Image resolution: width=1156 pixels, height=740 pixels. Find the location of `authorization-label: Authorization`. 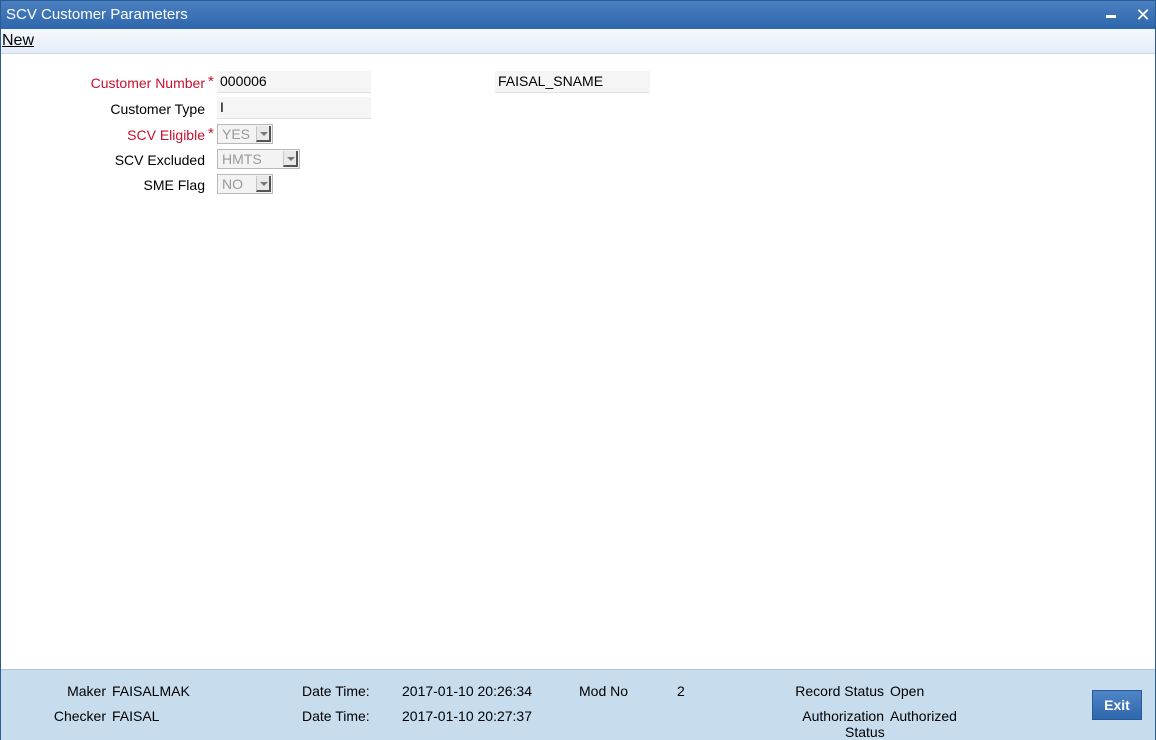

authorization-label: Authorization is located at coordinates (843, 716).